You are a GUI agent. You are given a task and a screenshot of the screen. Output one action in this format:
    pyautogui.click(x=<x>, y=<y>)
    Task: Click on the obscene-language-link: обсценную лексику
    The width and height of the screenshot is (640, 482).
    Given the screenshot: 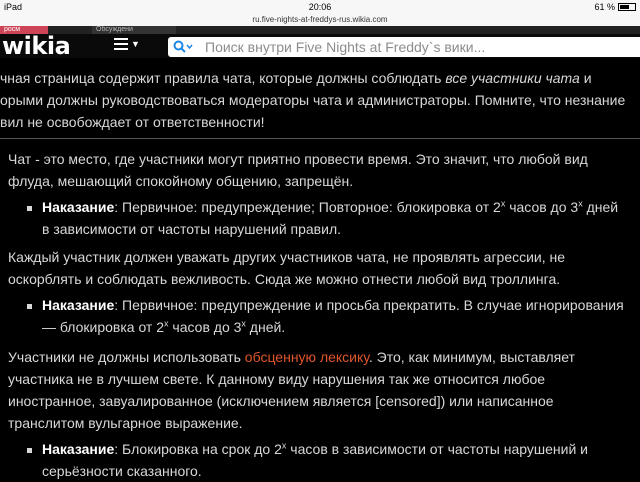 What is the action you would take?
    pyautogui.click(x=307, y=357)
    